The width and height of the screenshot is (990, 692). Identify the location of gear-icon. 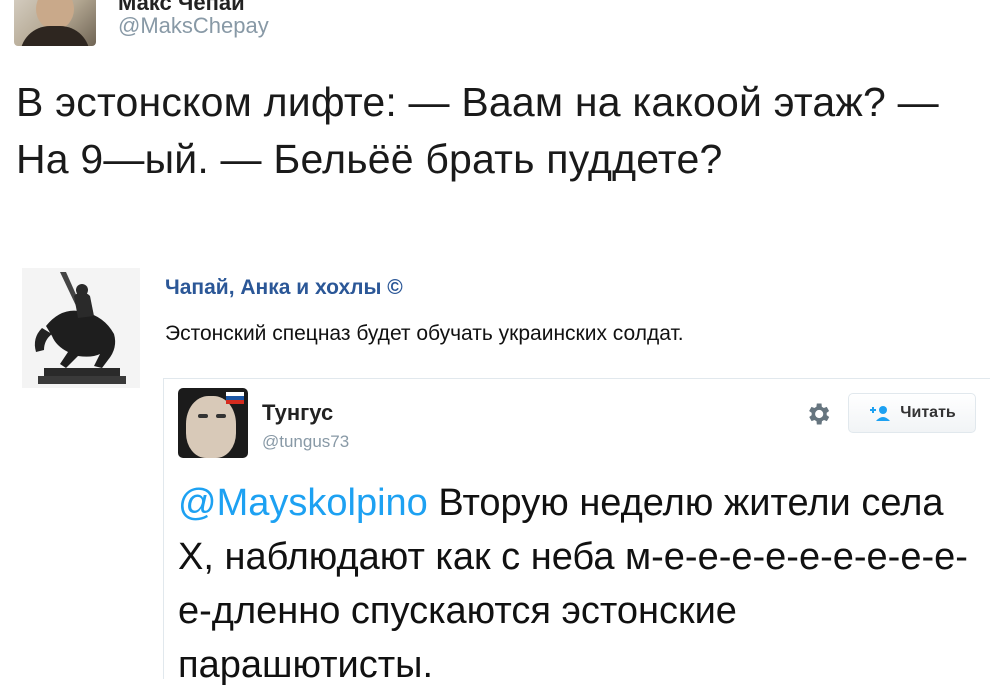
(818, 414).